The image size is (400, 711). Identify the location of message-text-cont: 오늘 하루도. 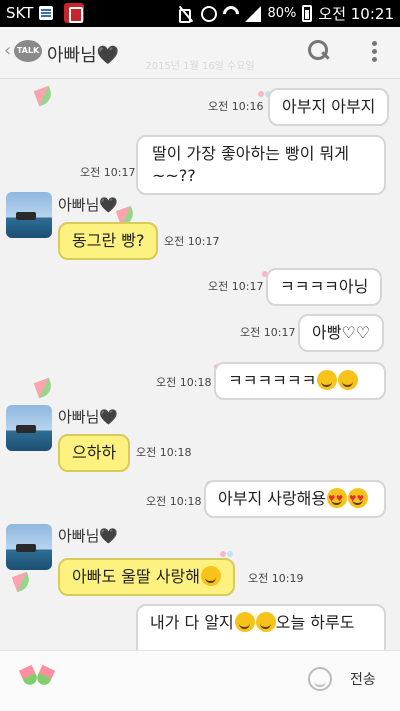
(315, 622).